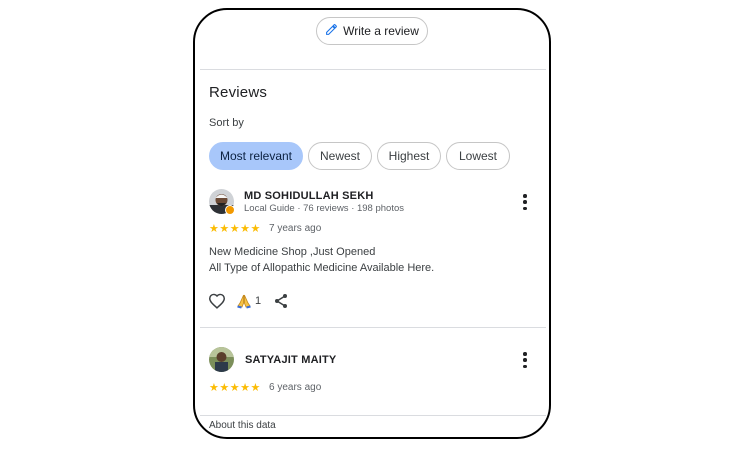 The image size is (750, 450). I want to click on review-time: 6 years ago, so click(295, 387).